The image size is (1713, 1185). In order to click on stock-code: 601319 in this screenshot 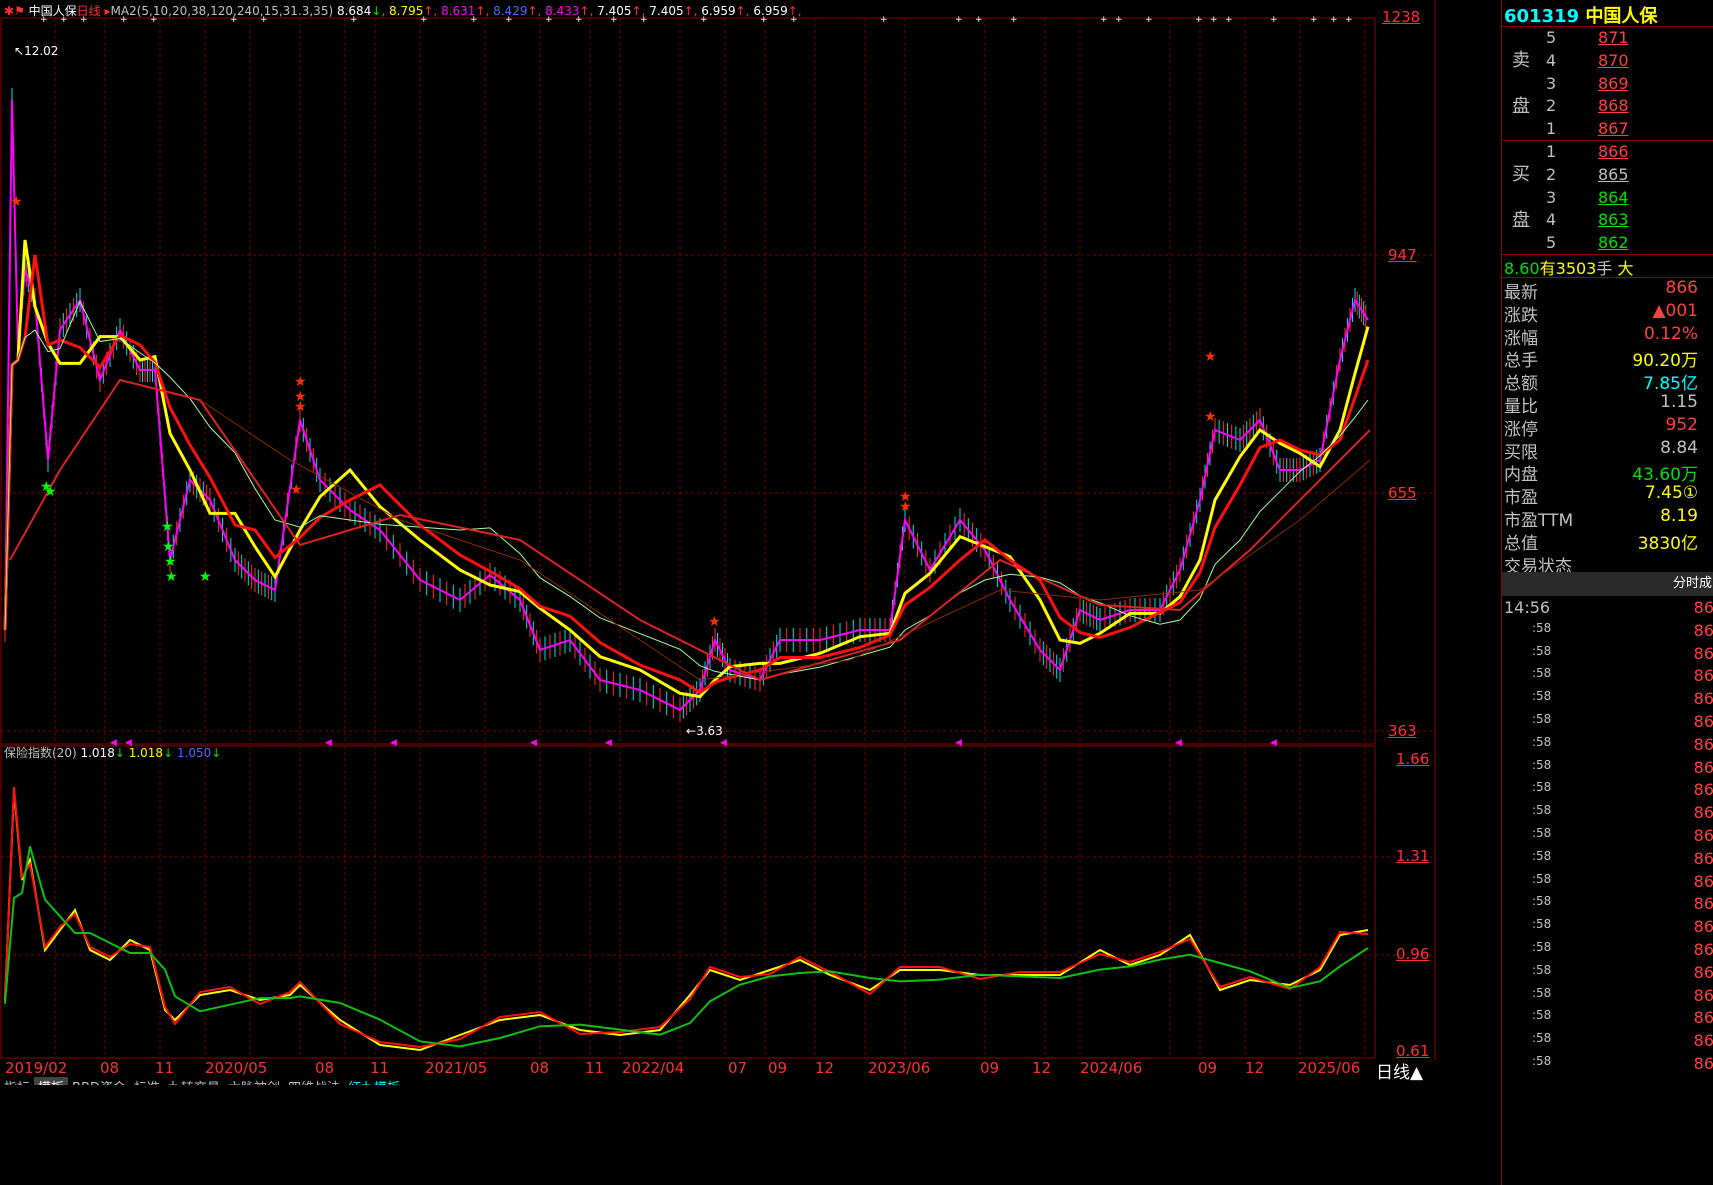, I will do `click(1542, 16)`.